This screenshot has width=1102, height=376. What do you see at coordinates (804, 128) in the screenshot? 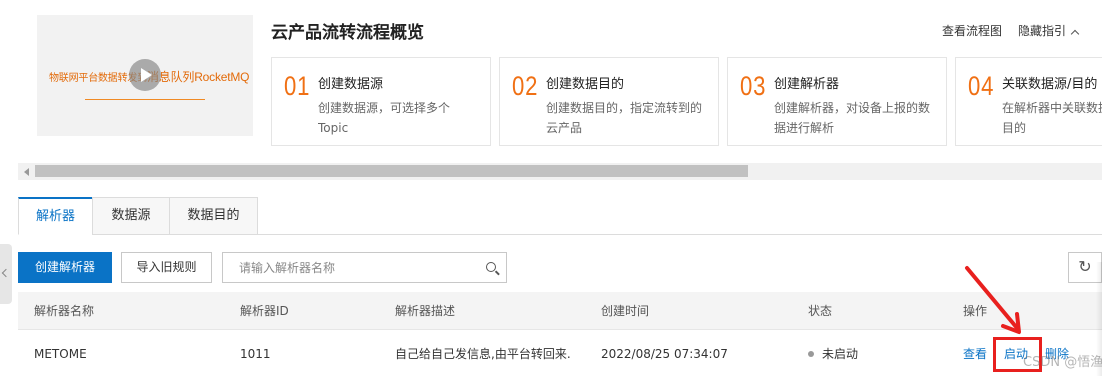
I see `step-description-line: 据进行解析` at bounding box center [804, 128].